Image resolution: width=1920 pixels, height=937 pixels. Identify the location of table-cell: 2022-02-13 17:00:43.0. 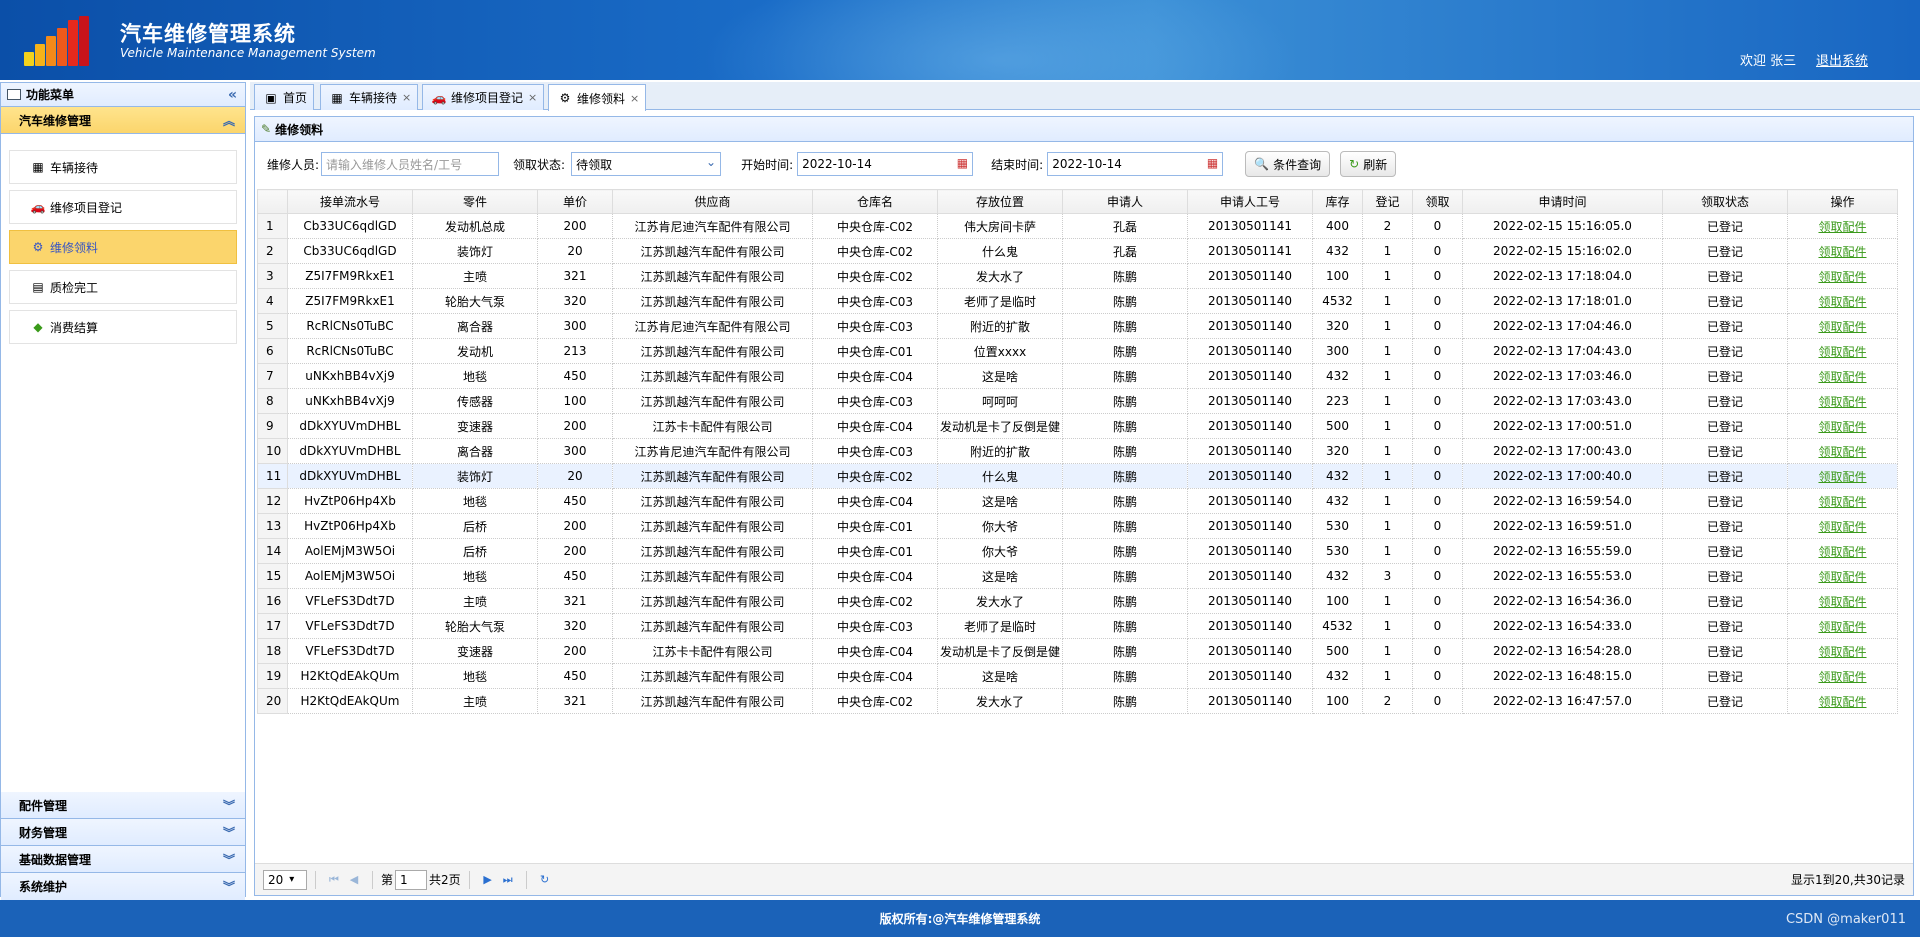
(1562, 451).